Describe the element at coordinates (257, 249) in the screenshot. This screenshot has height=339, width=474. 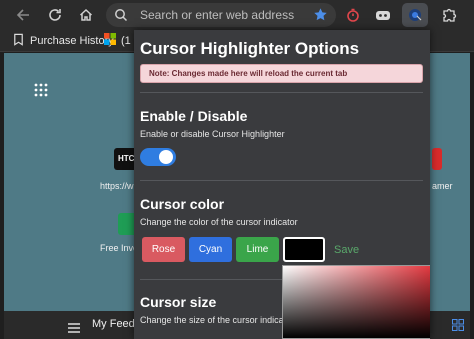
I see `lime-color-button: Lime` at that location.